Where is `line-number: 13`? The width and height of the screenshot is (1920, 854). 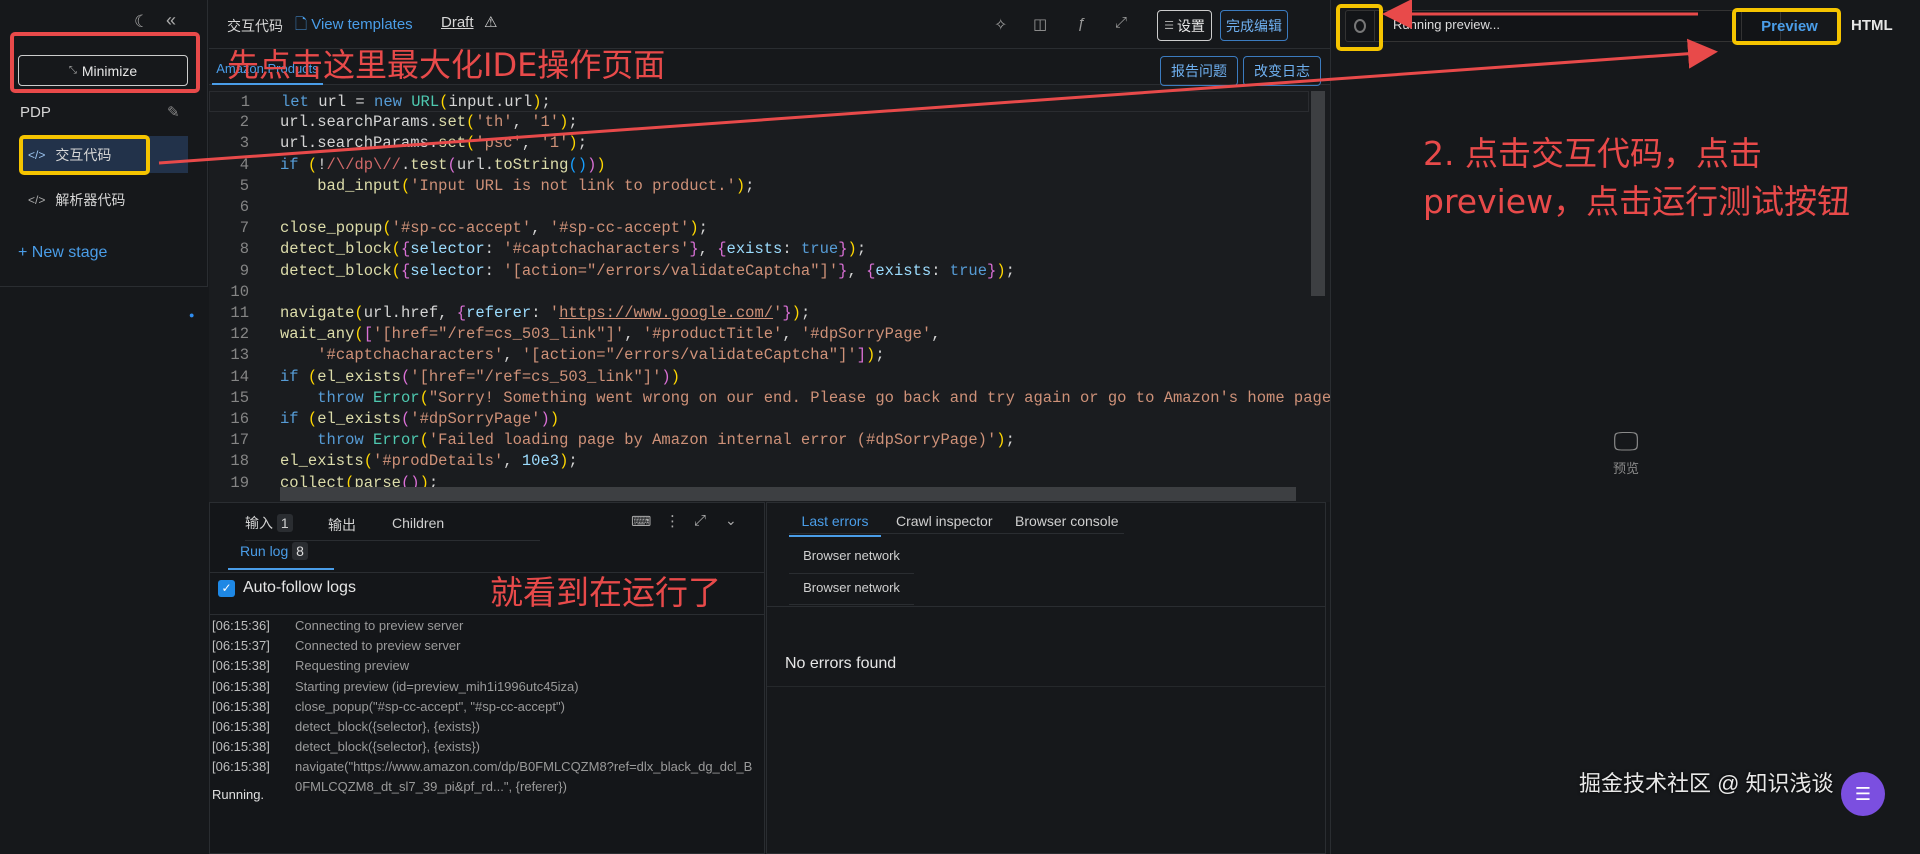 line-number: 13 is located at coordinates (239, 355).